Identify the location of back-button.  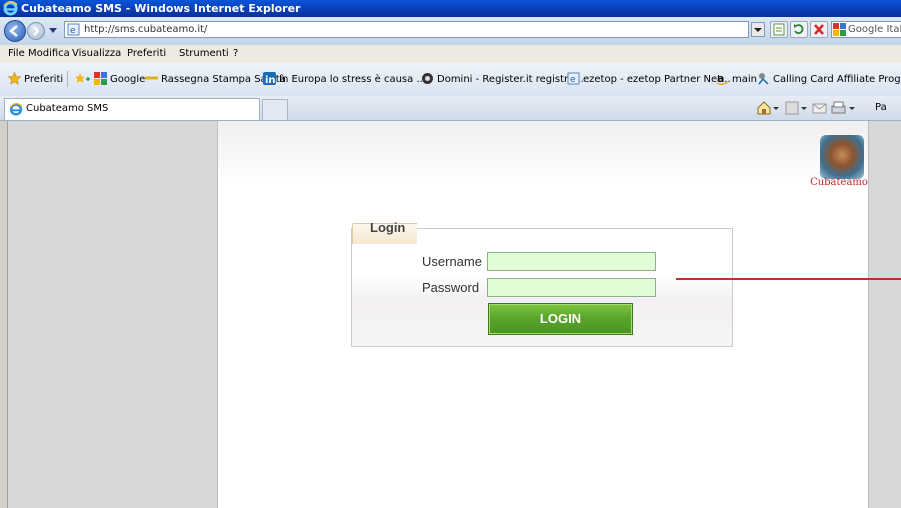
(15, 31).